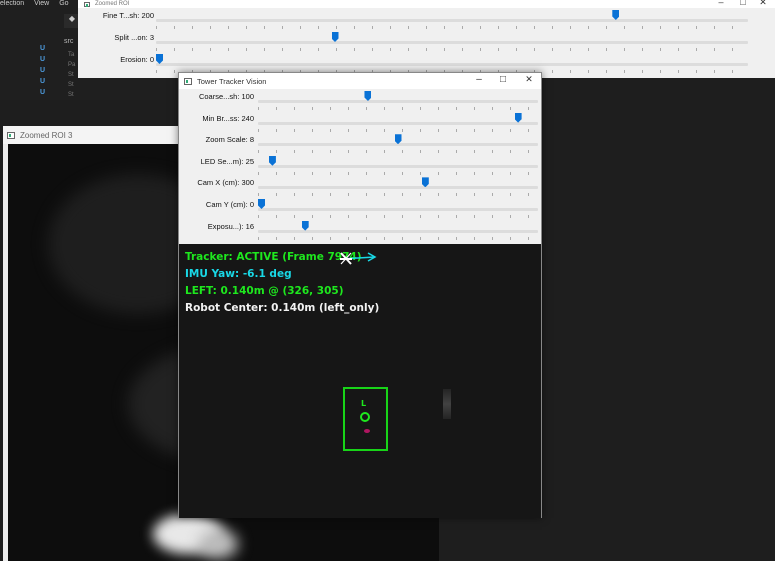 This screenshot has height=561, width=775. Describe the element at coordinates (112, 4) in the screenshot. I see `window-title: Zoomed ROI` at that location.